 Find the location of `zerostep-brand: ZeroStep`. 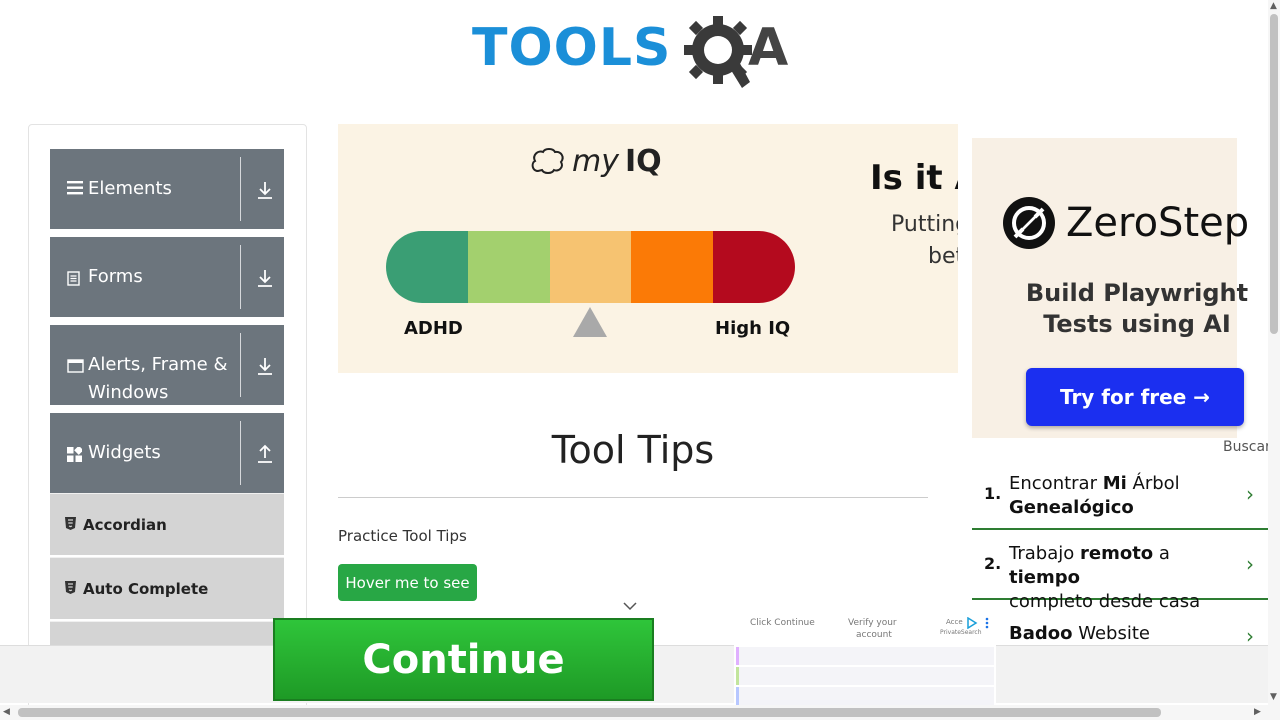

zerostep-brand: ZeroStep is located at coordinates (1158, 223).